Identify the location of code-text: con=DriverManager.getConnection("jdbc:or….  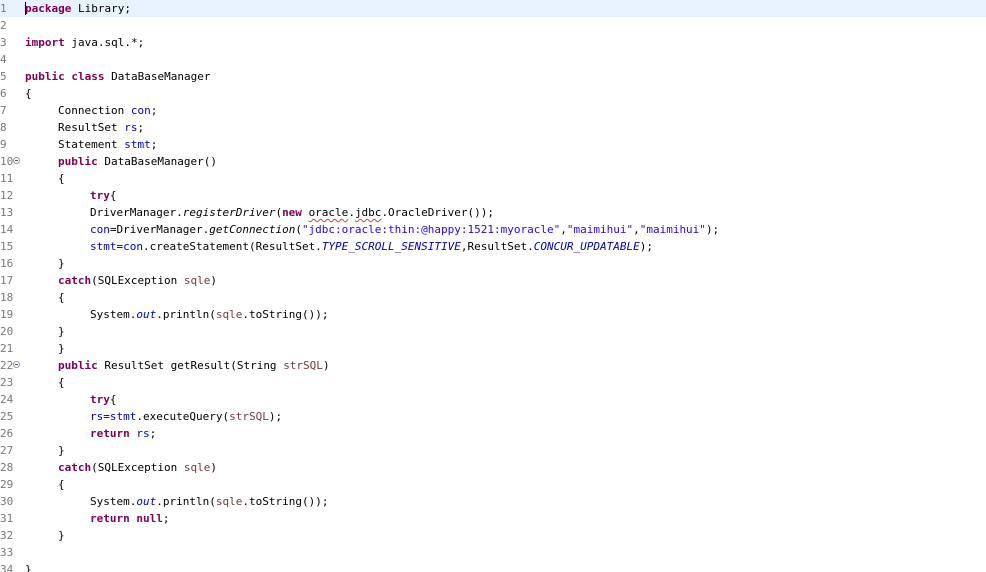
(404, 229).